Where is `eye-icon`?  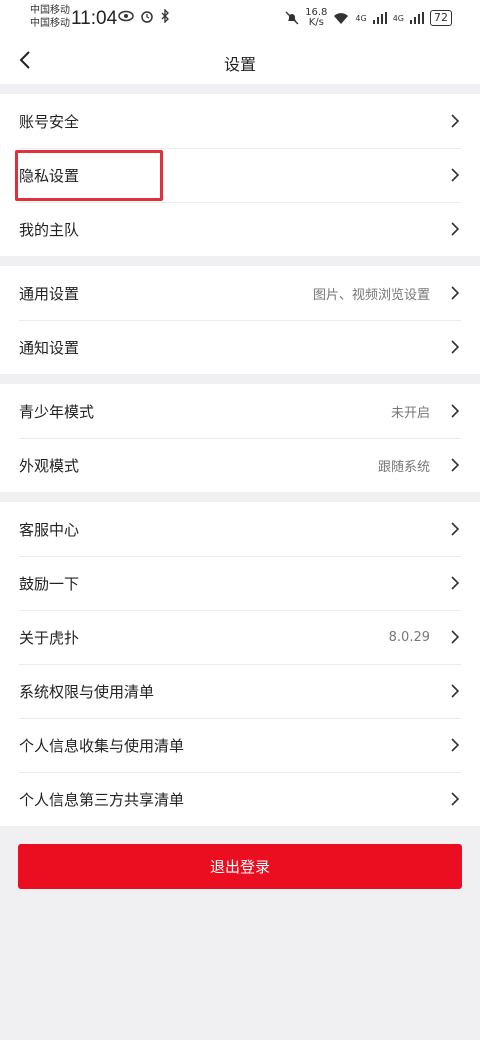 eye-icon is located at coordinates (126, 16).